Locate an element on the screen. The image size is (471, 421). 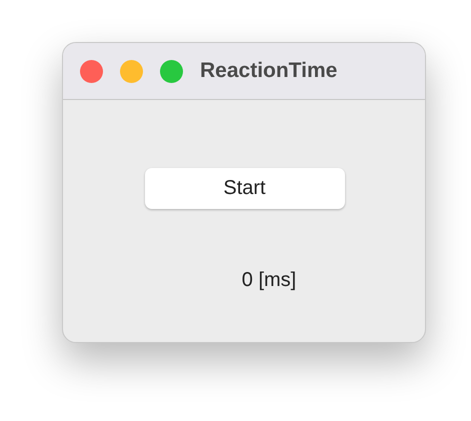
close-button is located at coordinates (91, 71).